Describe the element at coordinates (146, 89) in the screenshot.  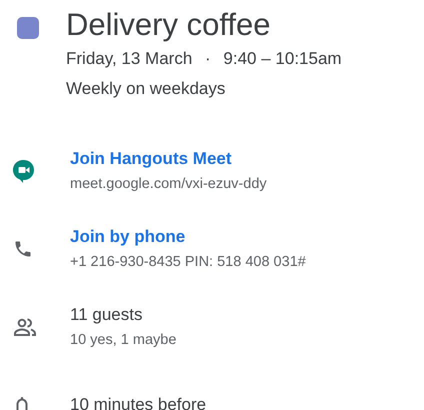
I see `recurrence-text: Weekly on weekdays` at that location.